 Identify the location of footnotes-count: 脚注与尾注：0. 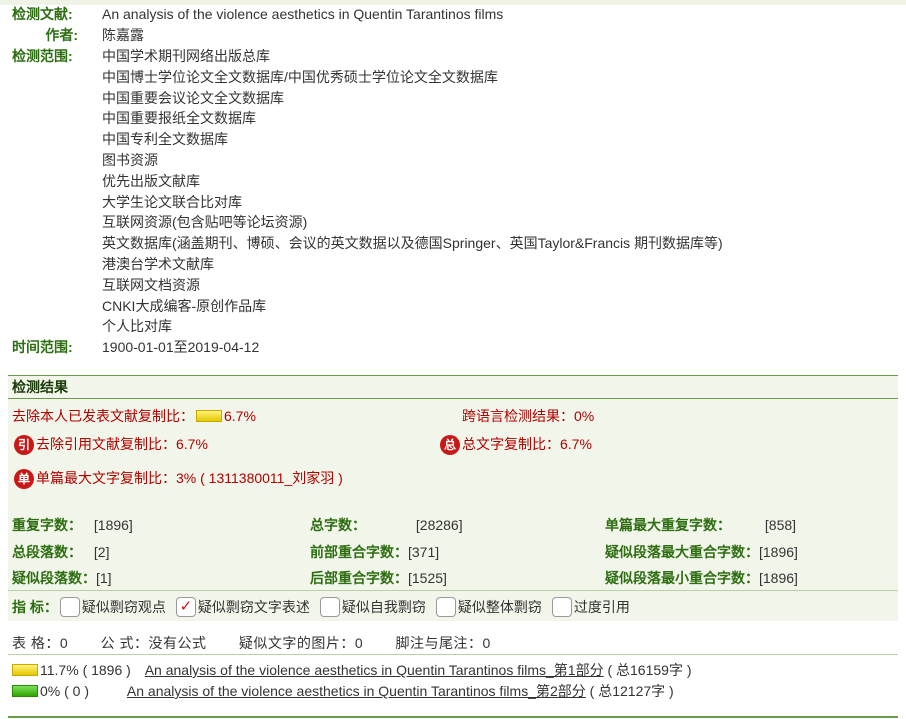
(443, 643).